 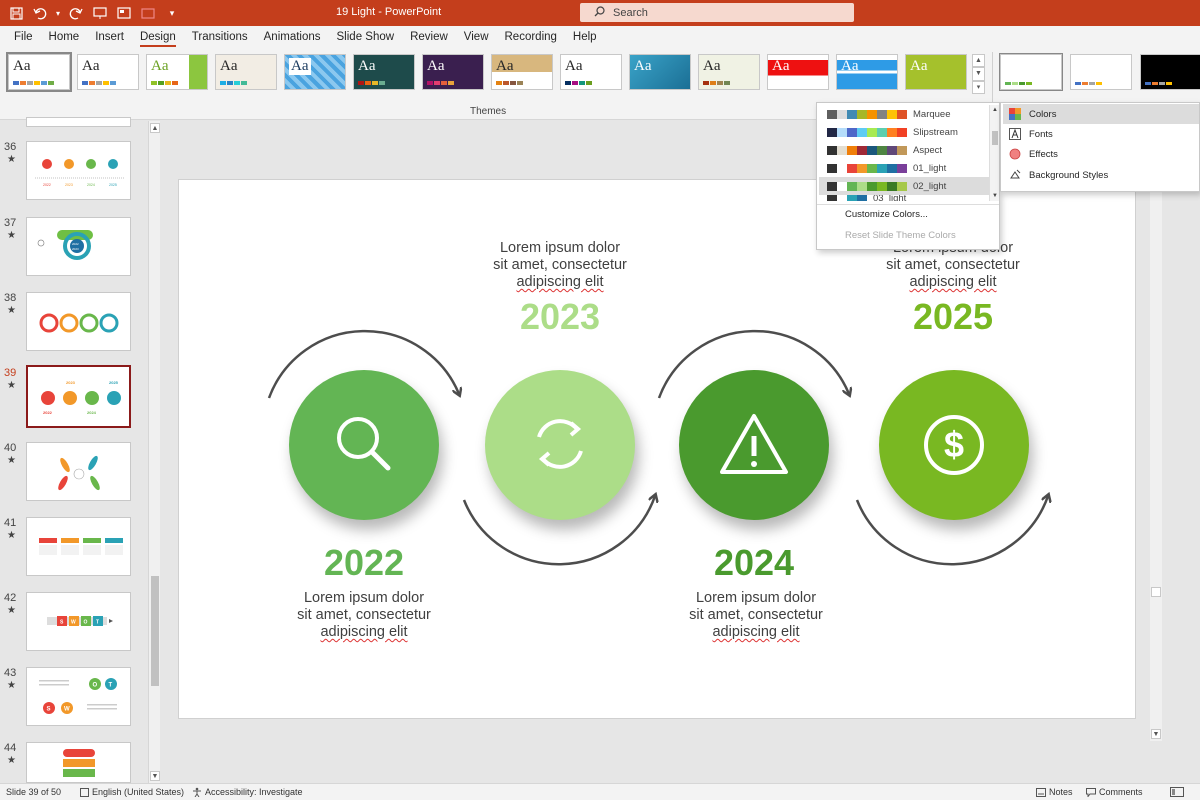 What do you see at coordinates (717, 12) in the screenshot?
I see `search-input: Search` at bounding box center [717, 12].